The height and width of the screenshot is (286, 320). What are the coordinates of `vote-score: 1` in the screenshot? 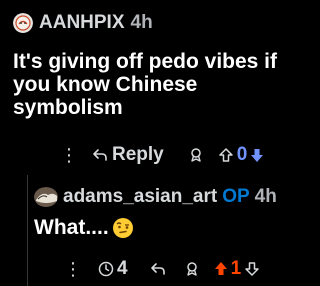 It's located at (236, 268).